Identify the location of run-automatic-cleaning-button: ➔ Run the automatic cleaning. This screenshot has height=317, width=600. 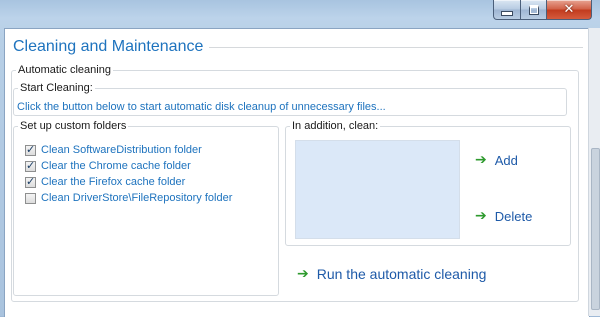
(391, 274).